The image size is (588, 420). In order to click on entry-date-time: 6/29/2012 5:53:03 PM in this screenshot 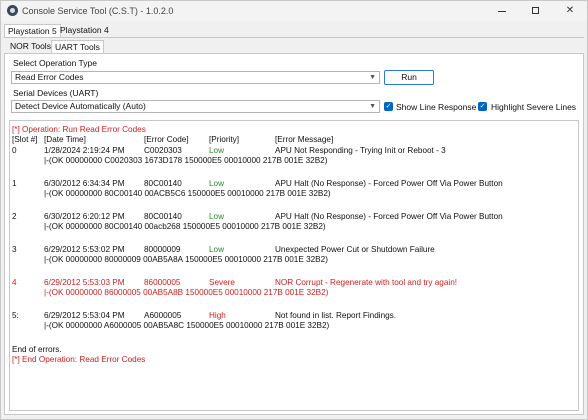, I will do `click(84, 282)`.